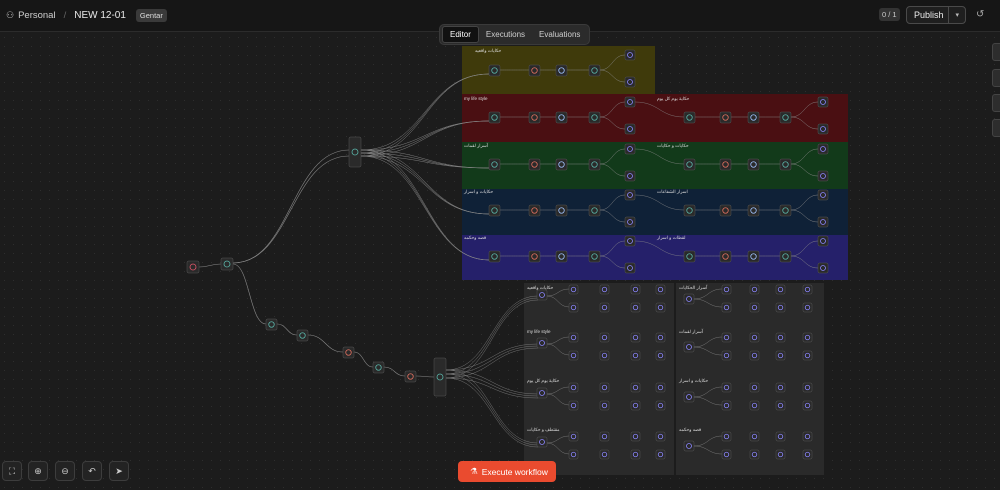  I want to click on search-nodes-button, so click(996, 78).